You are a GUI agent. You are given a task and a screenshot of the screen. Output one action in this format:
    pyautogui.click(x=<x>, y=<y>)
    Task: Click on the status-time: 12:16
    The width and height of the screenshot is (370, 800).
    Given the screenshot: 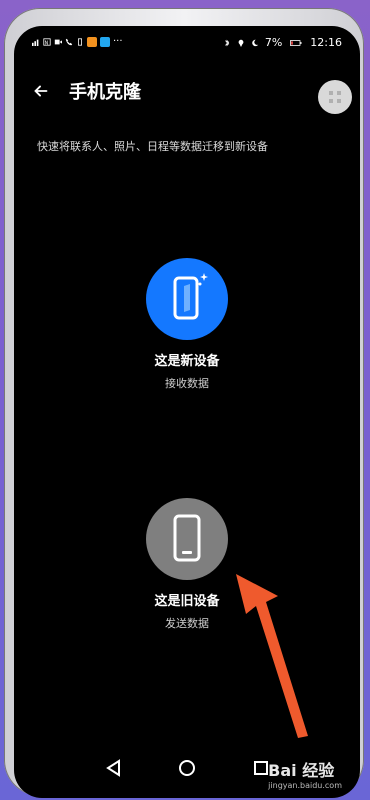 What is the action you would take?
    pyautogui.click(x=326, y=42)
    